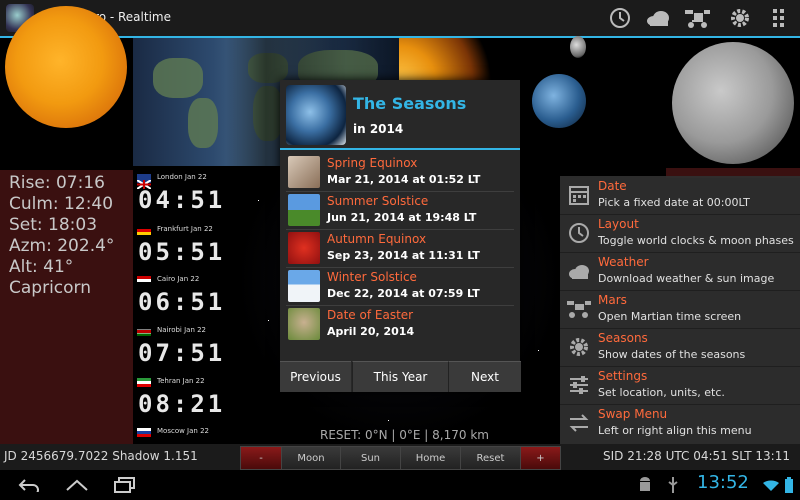 The image size is (800, 500). Describe the element at coordinates (315, 376) in the screenshot. I see `previous-button: Previous` at that location.